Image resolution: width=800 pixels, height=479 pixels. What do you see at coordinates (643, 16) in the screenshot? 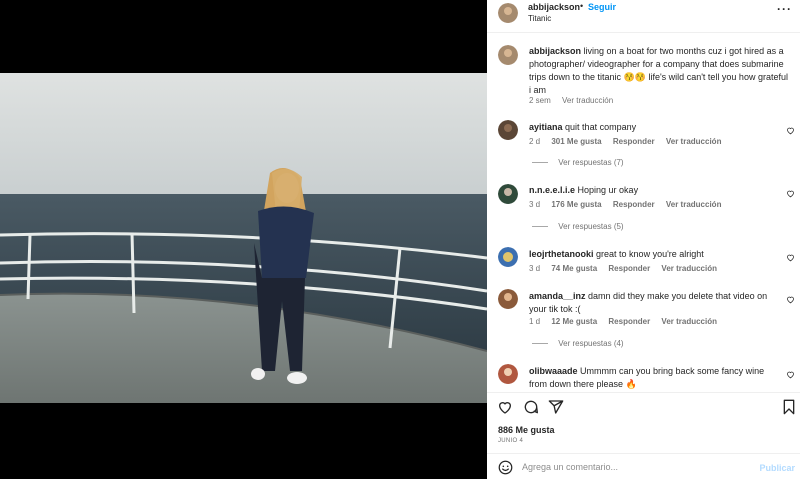
I see `post-header: abbijackson • Seguir Titanic ···` at bounding box center [643, 16].